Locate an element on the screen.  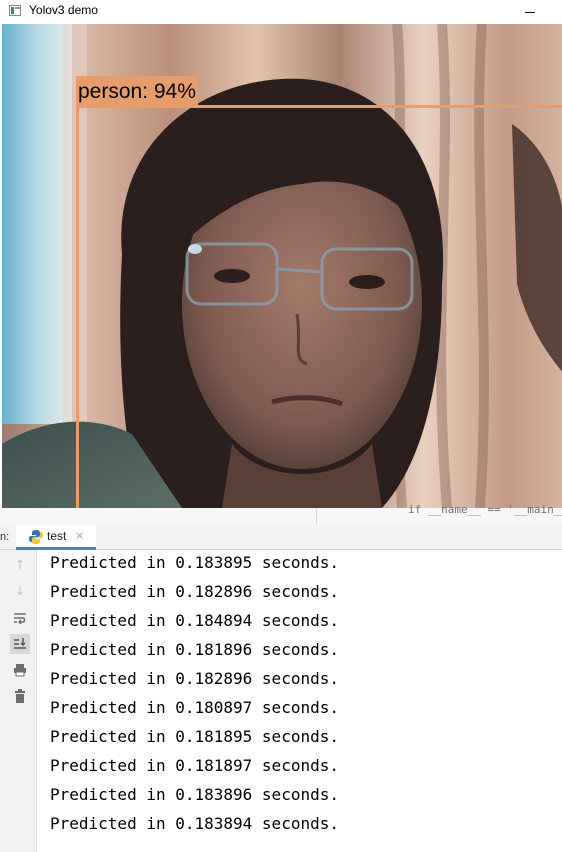
soft-wrap-icon is located at coordinates (20, 618).